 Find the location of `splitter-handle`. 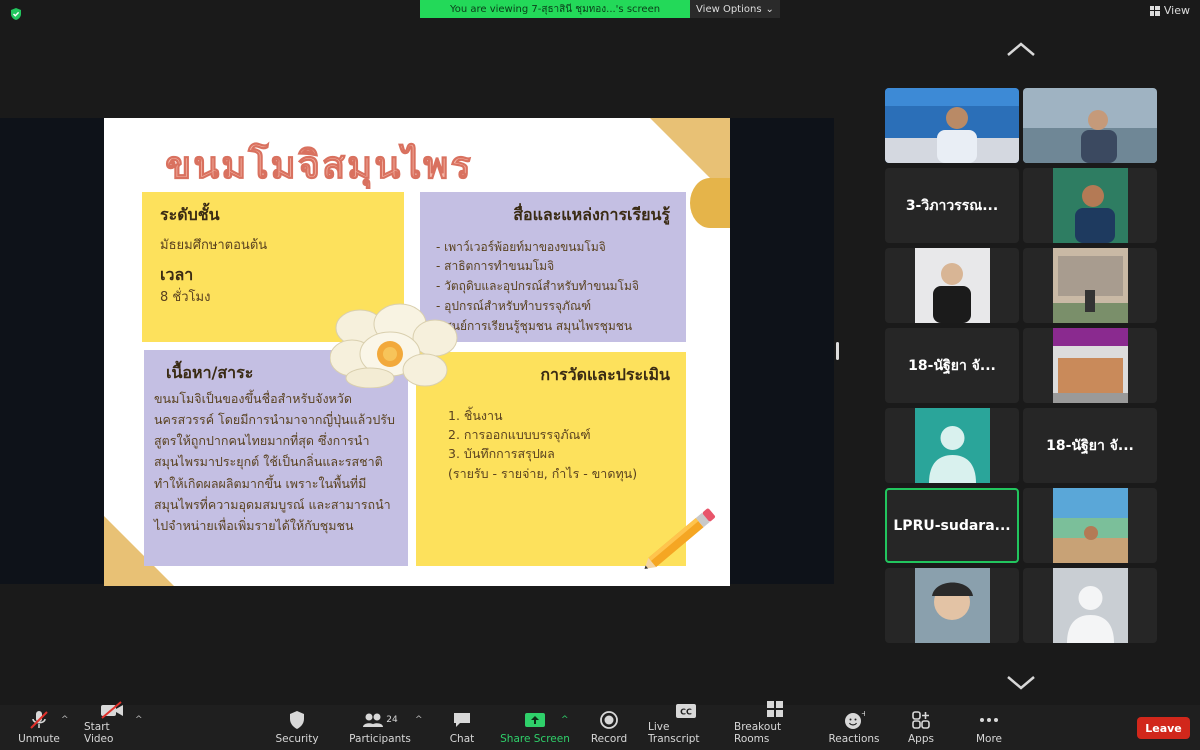

splitter-handle is located at coordinates (837, 351).